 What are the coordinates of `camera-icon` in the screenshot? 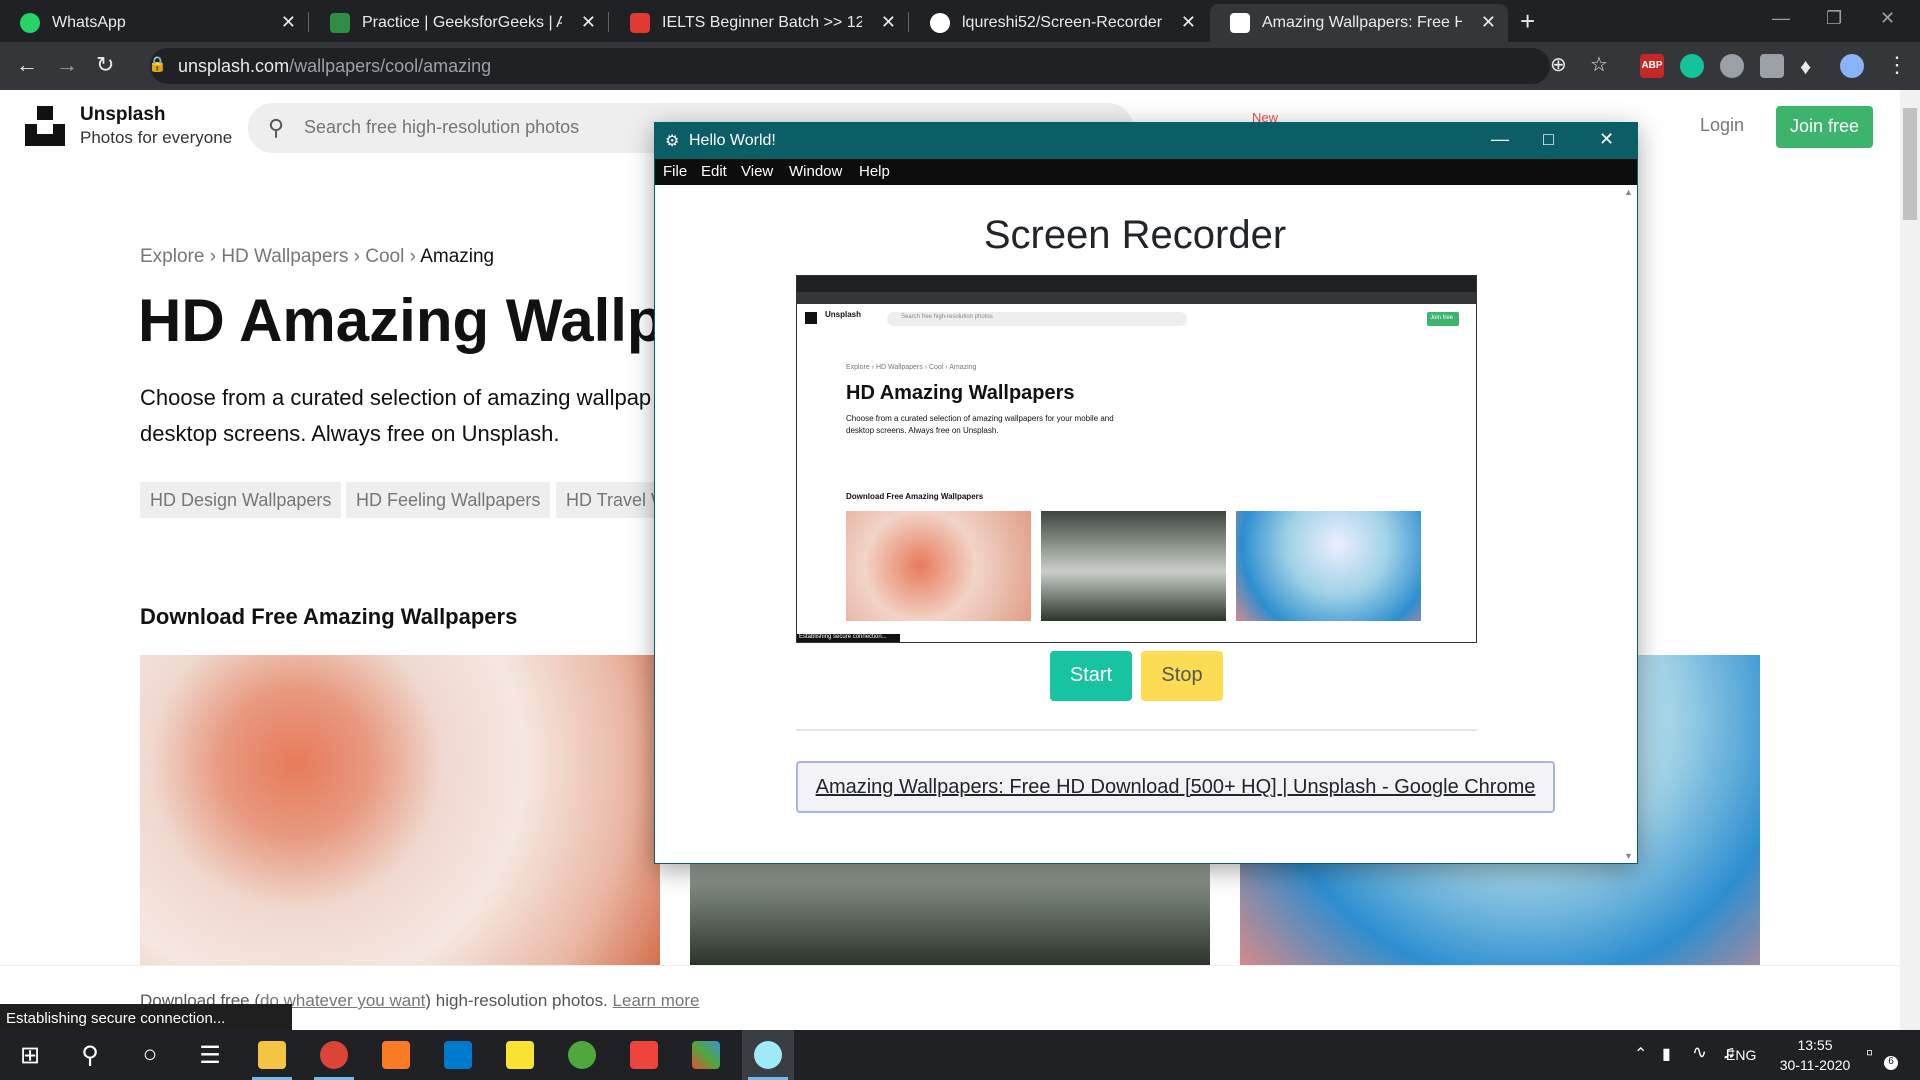 It's located at (1772, 66).